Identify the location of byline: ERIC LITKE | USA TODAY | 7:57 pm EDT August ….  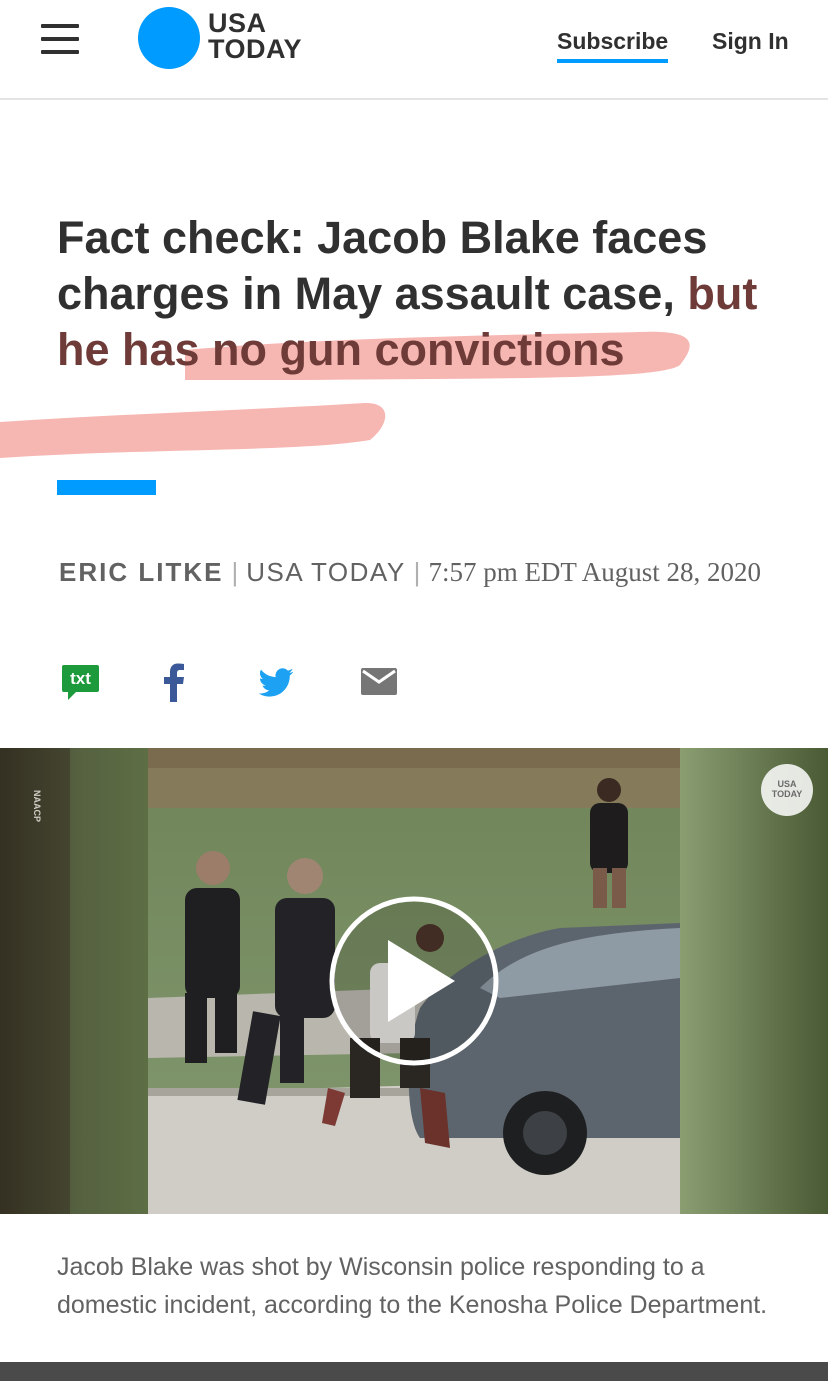
(419, 572).